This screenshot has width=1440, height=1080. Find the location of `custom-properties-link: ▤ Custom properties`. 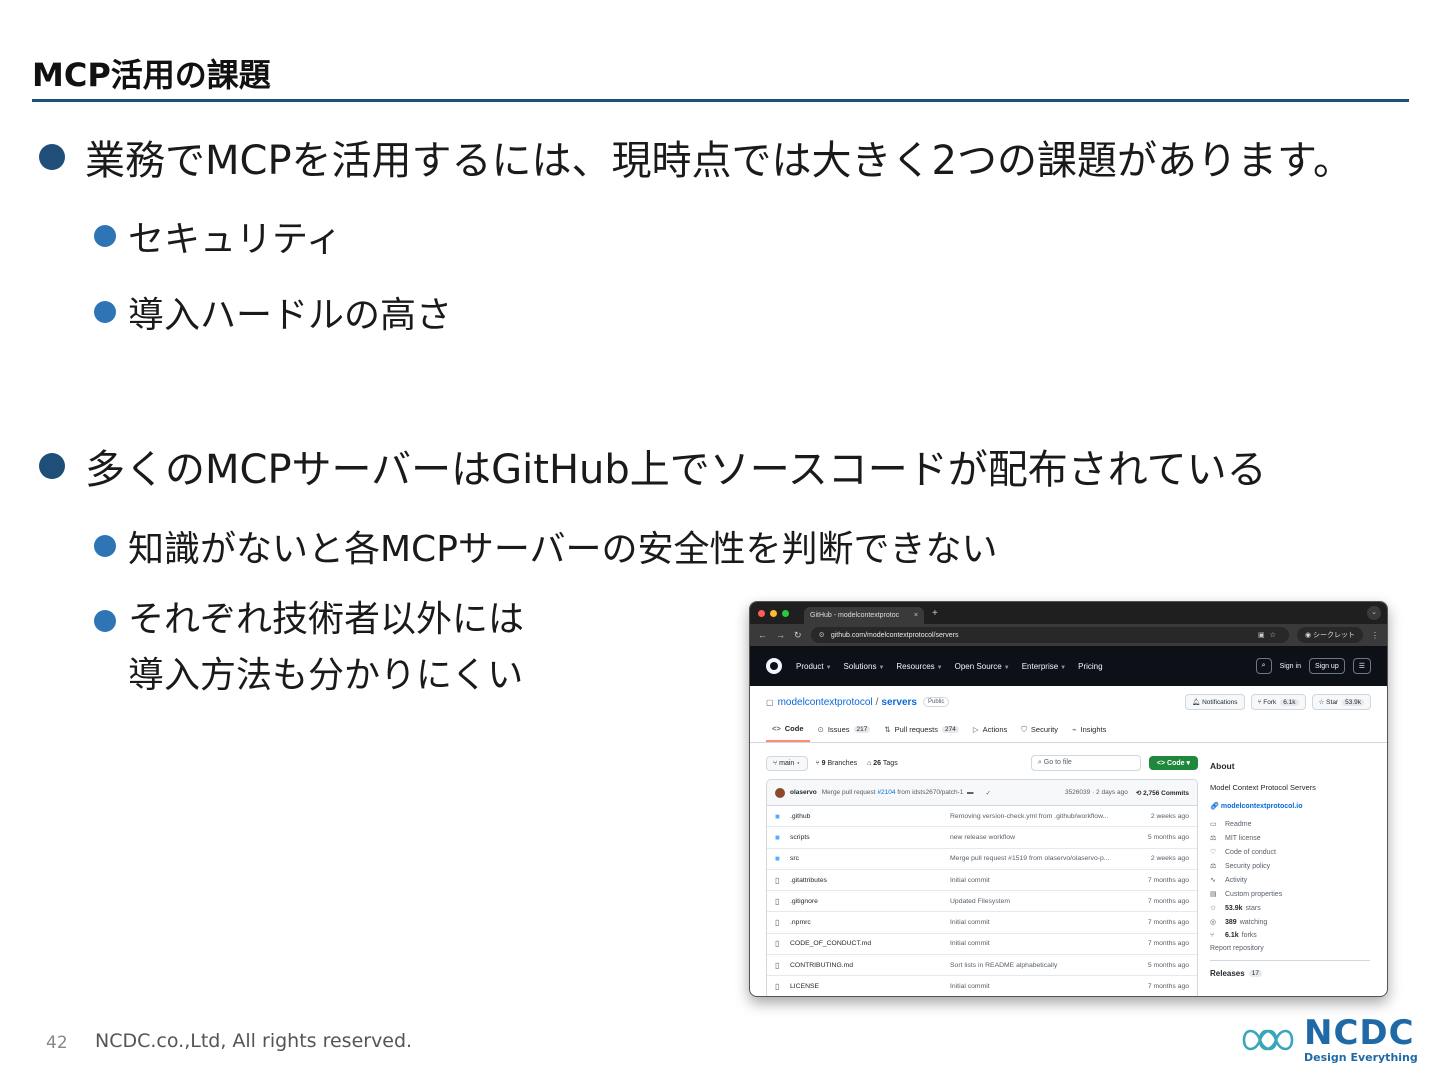

custom-properties-link: ▤ Custom properties is located at coordinates (1290, 894).